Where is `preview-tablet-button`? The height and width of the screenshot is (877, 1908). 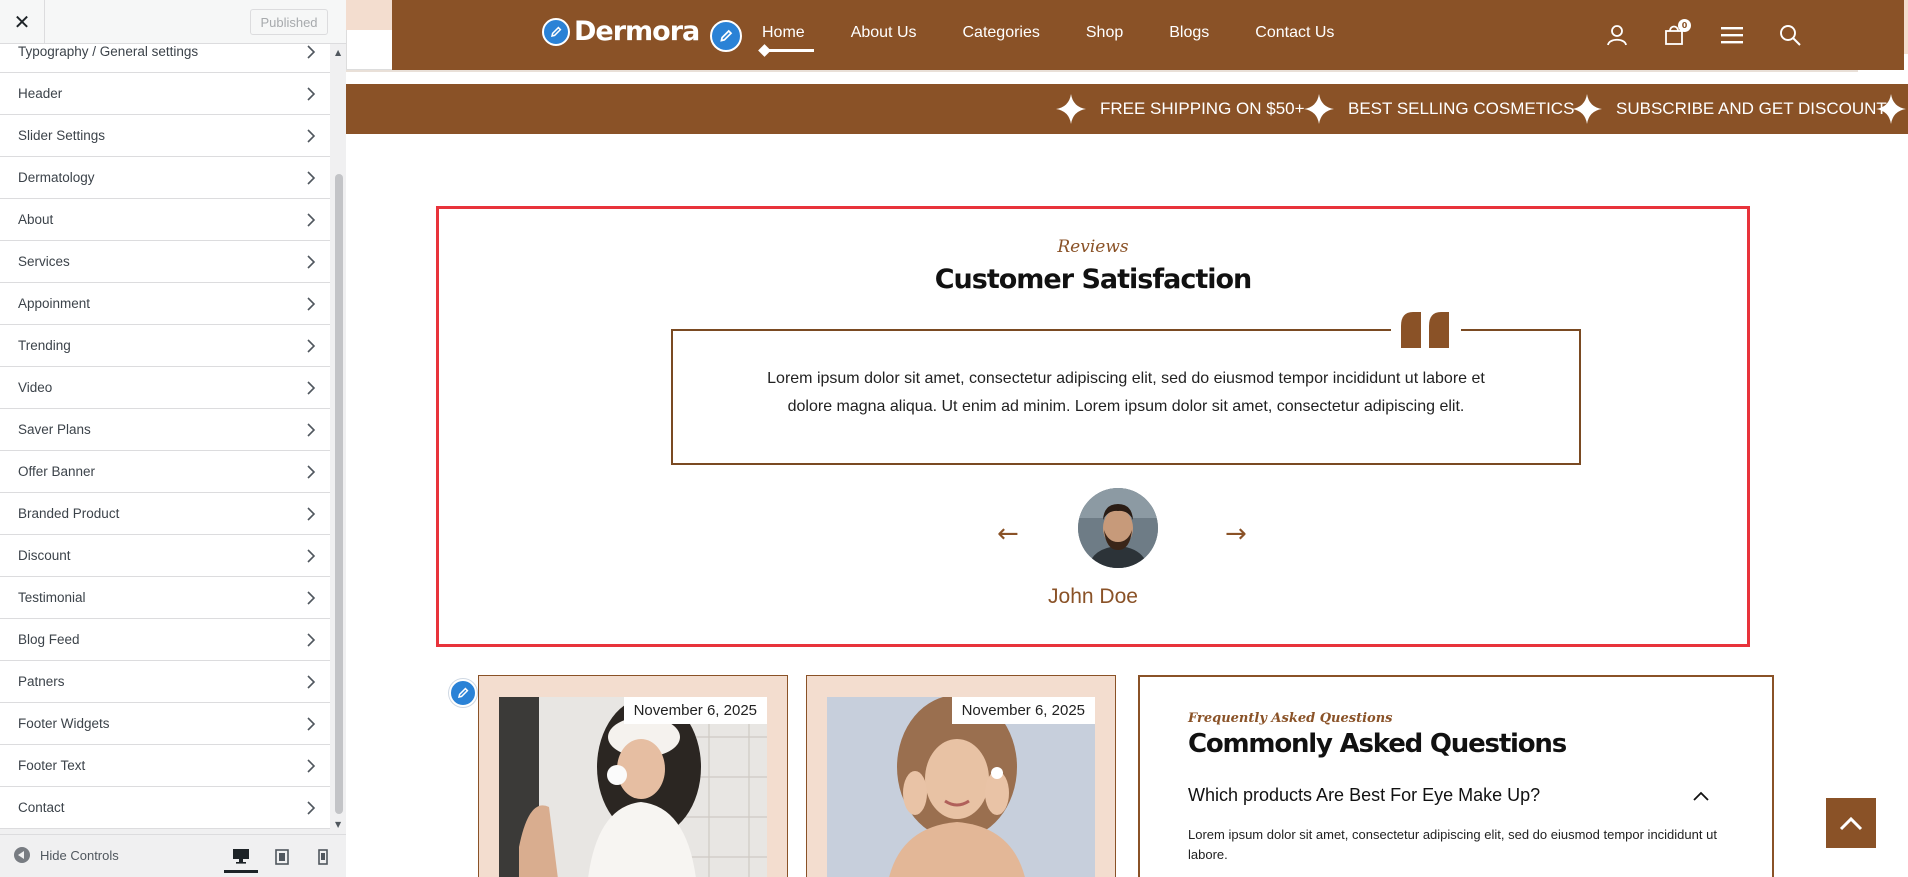 preview-tablet-button is located at coordinates (282, 857).